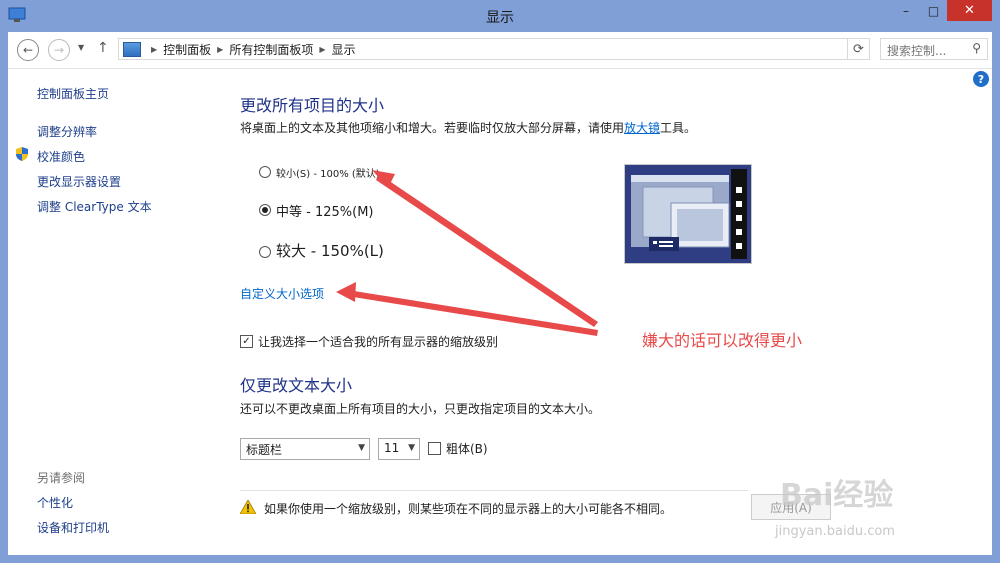 This screenshot has width=1000, height=563. What do you see at coordinates (722, 340) in the screenshot?
I see `annotation-text: 嫌大的话可以改得更小` at bounding box center [722, 340].